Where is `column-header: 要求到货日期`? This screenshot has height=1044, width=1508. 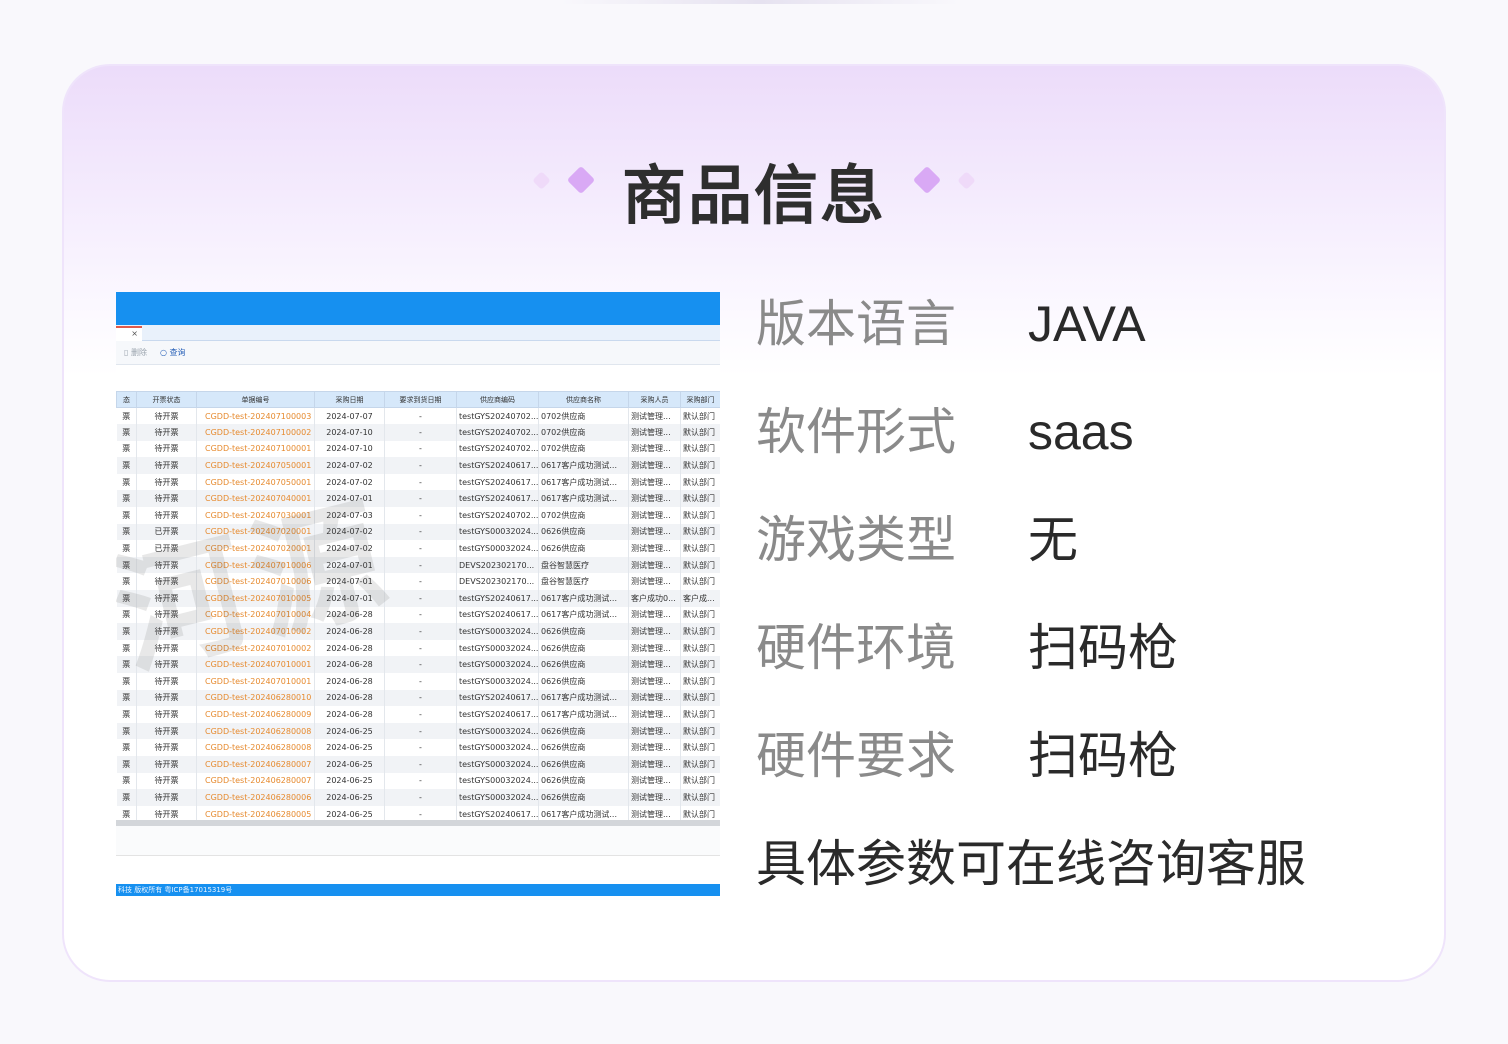
column-header: 要求到货日期 is located at coordinates (420, 399).